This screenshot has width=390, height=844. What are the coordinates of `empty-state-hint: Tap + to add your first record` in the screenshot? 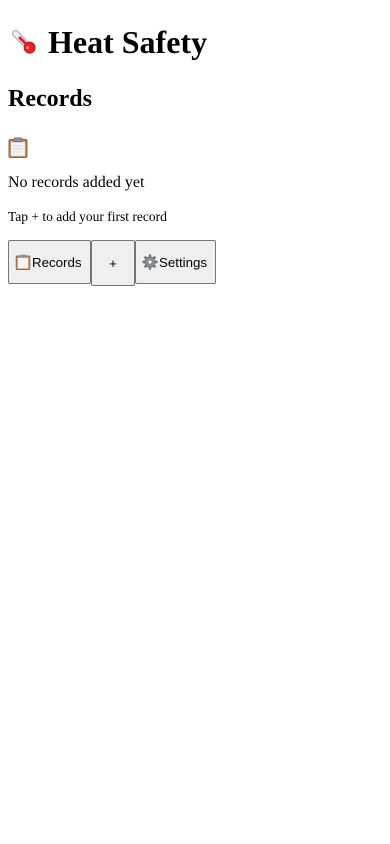 It's located at (87, 216).